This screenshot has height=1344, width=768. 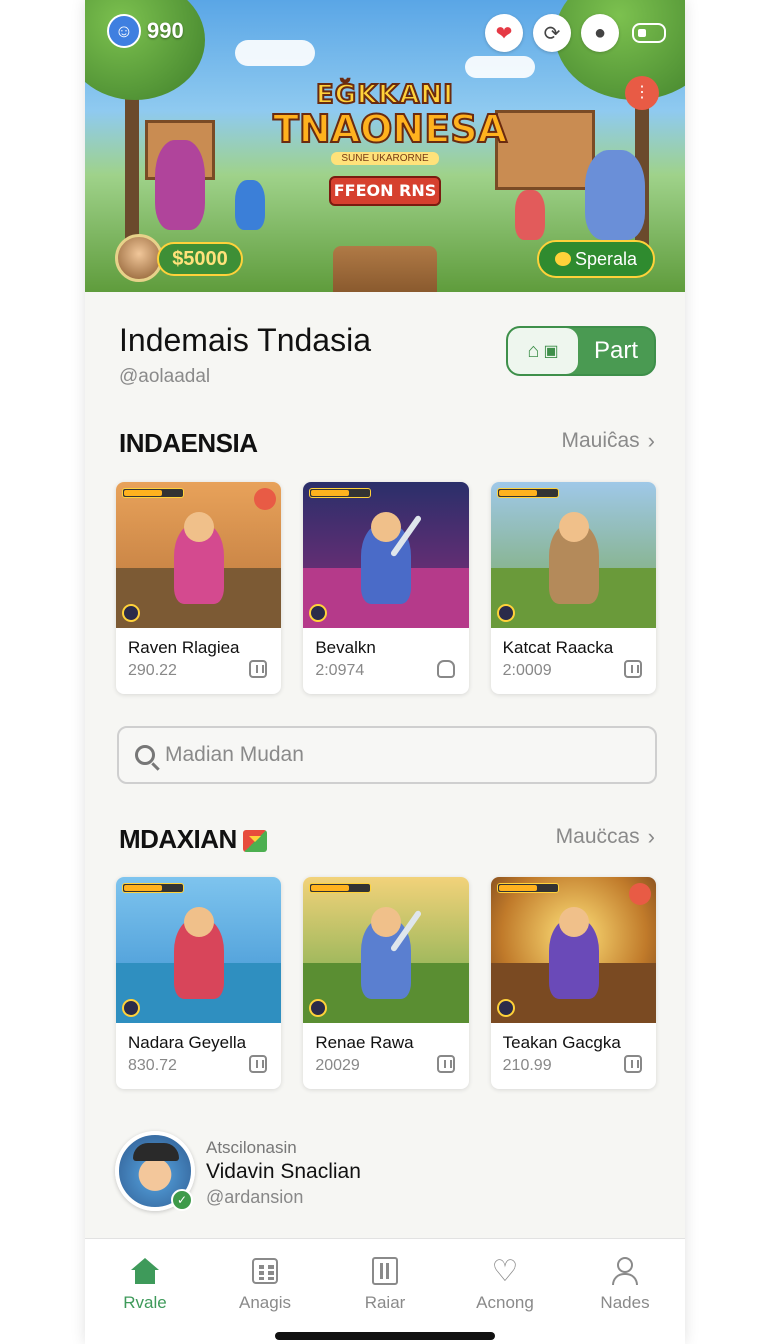 What do you see at coordinates (605, 837) in the screenshot?
I see `section-more-link: Mauc̈cas ›` at bounding box center [605, 837].